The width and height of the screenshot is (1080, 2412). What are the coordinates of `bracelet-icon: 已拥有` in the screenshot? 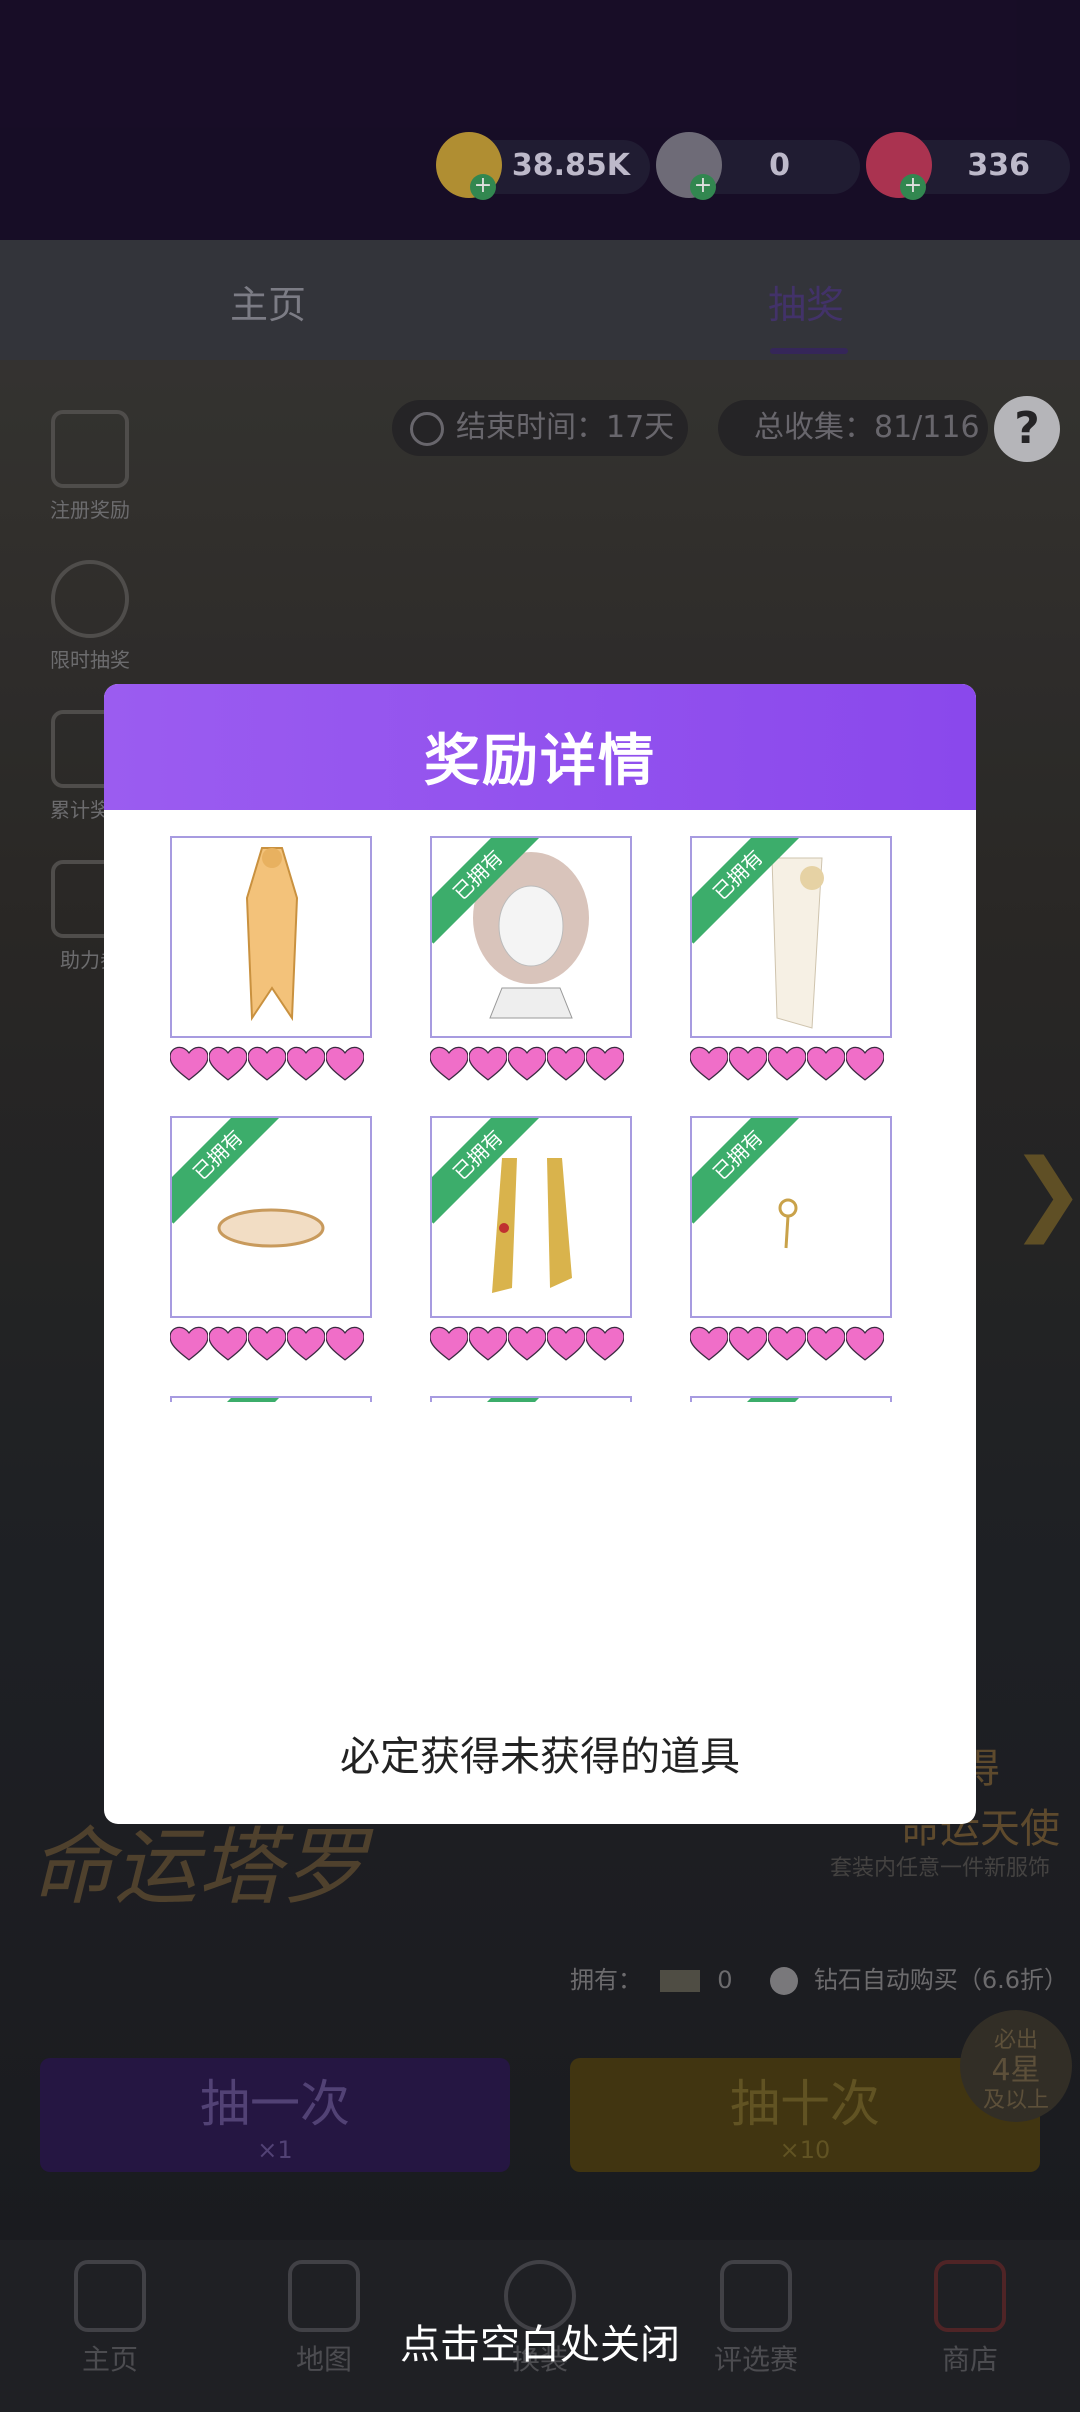 It's located at (271, 1217).